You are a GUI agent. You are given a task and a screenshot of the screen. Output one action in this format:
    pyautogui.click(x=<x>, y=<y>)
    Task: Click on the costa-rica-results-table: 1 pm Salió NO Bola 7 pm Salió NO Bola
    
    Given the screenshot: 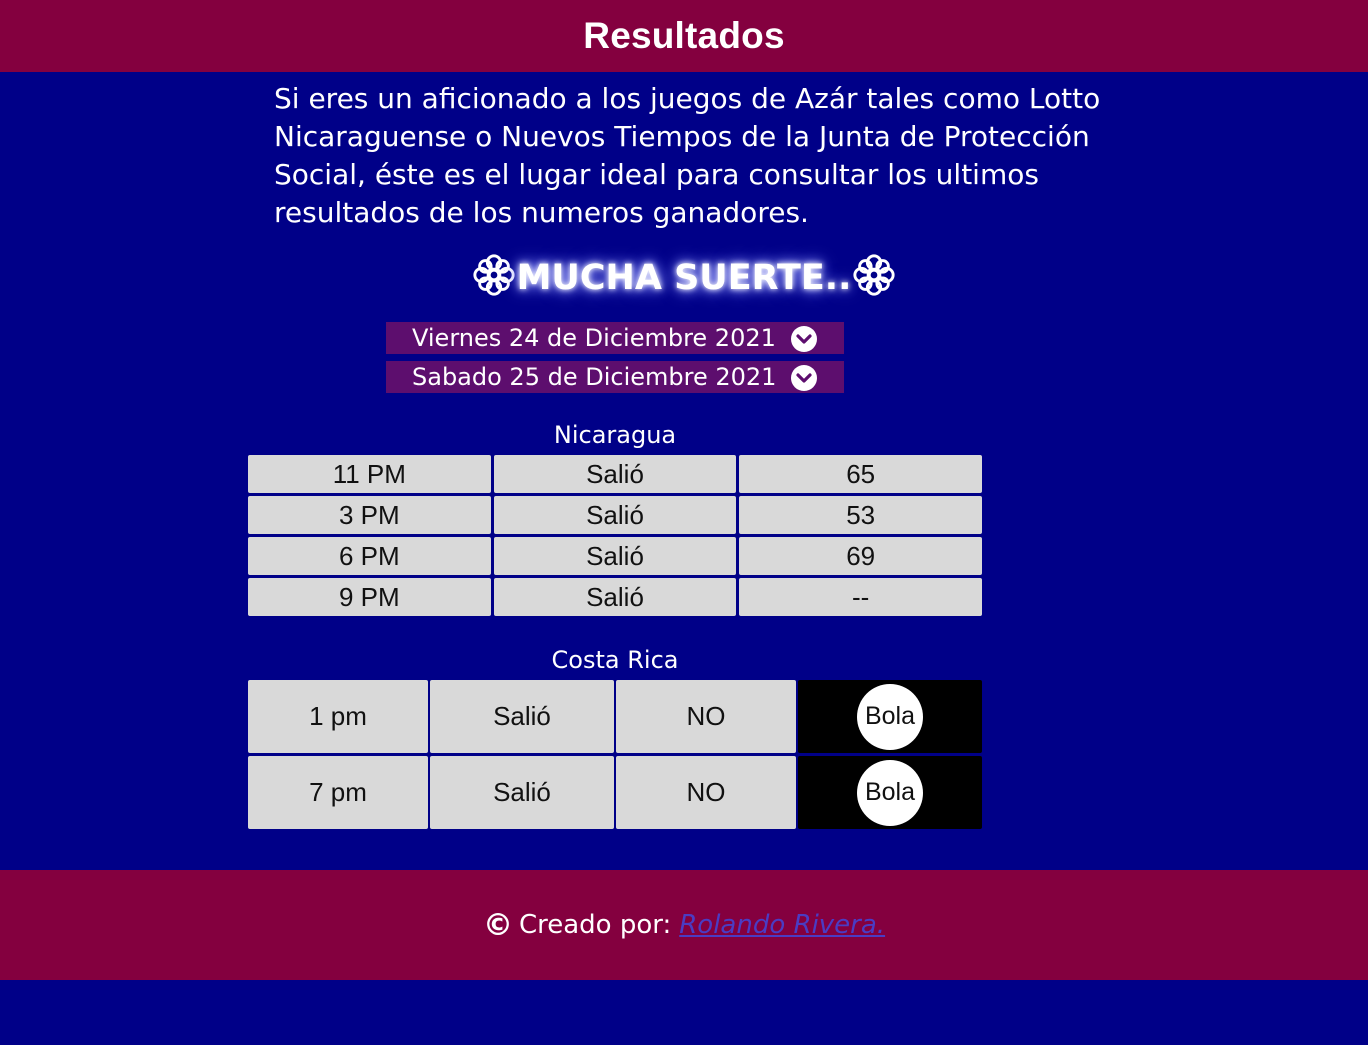 What is the action you would take?
    pyautogui.click(x=615, y=756)
    